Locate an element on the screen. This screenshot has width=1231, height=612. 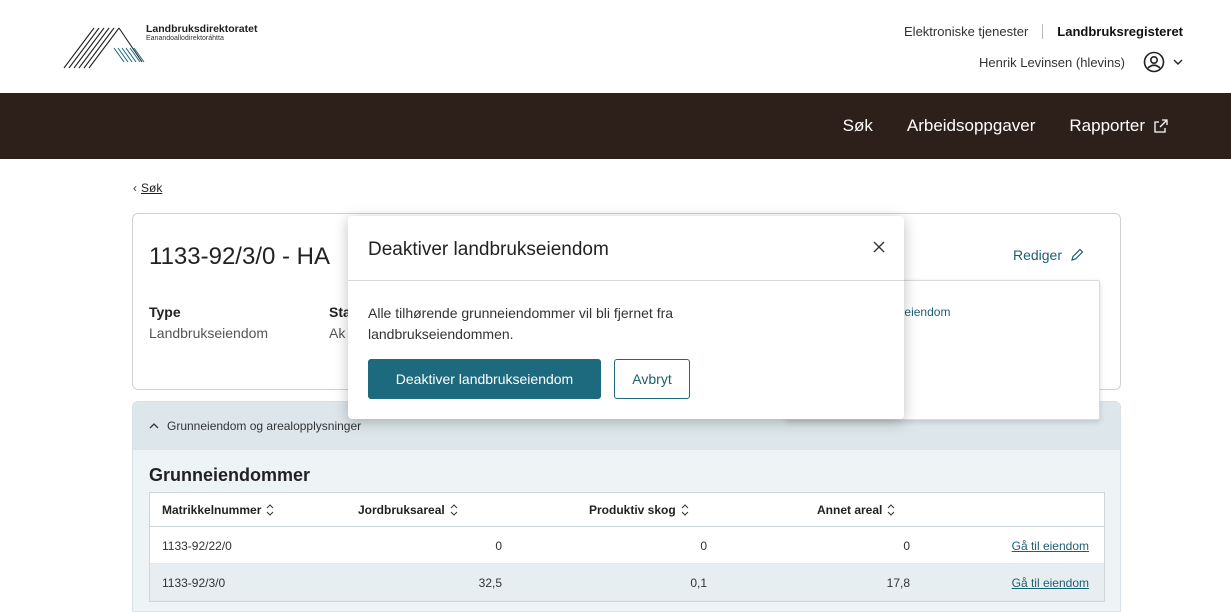
column-header-matrikkel: Matrikkelnummer is located at coordinates (218, 510).